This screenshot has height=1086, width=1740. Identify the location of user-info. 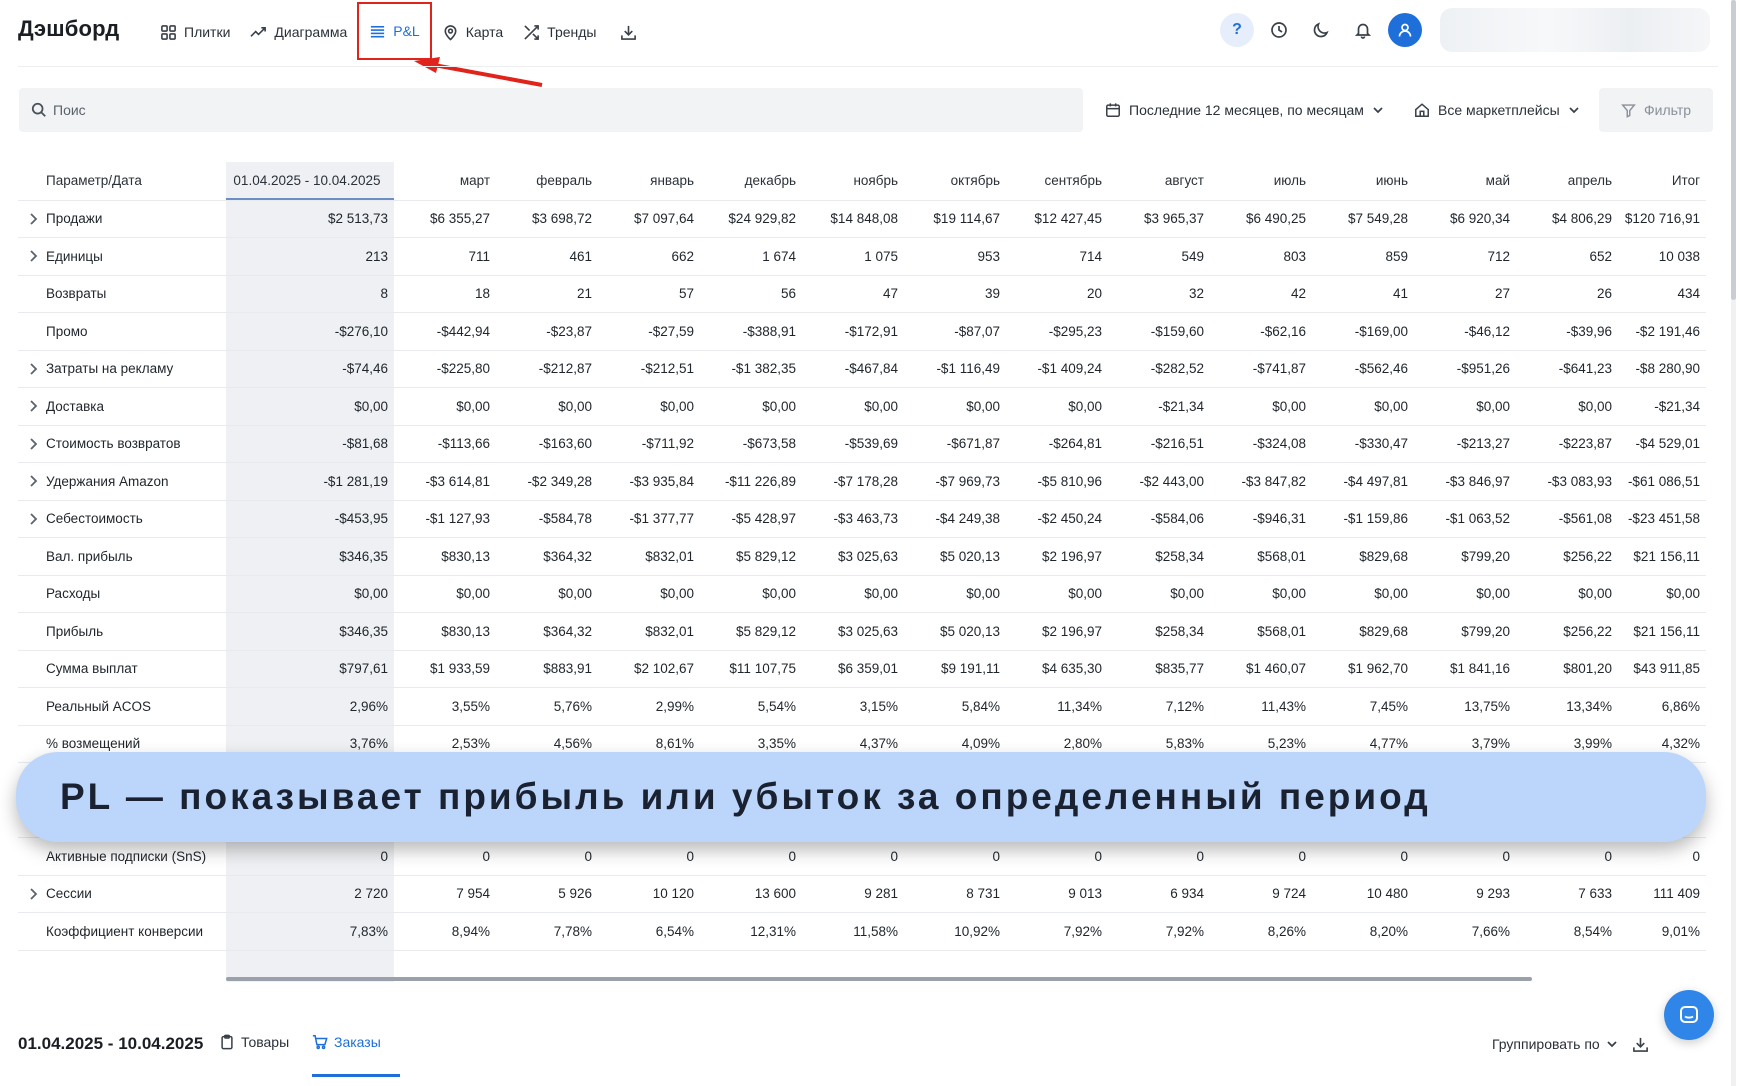
(1575, 30).